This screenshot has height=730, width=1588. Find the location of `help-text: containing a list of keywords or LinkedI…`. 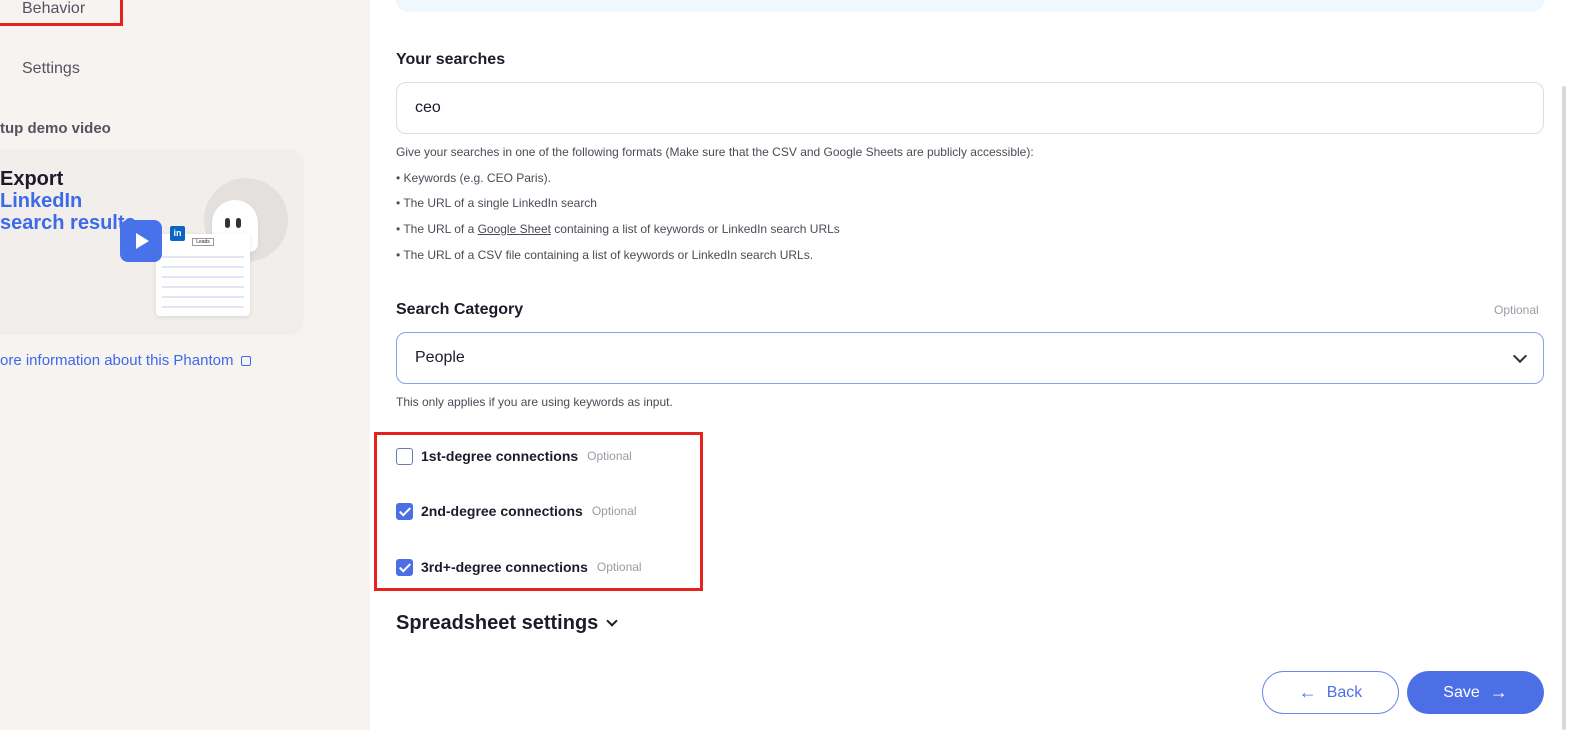

help-text: containing a list of keywords or LinkedI… is located at coordinates (695, 229).